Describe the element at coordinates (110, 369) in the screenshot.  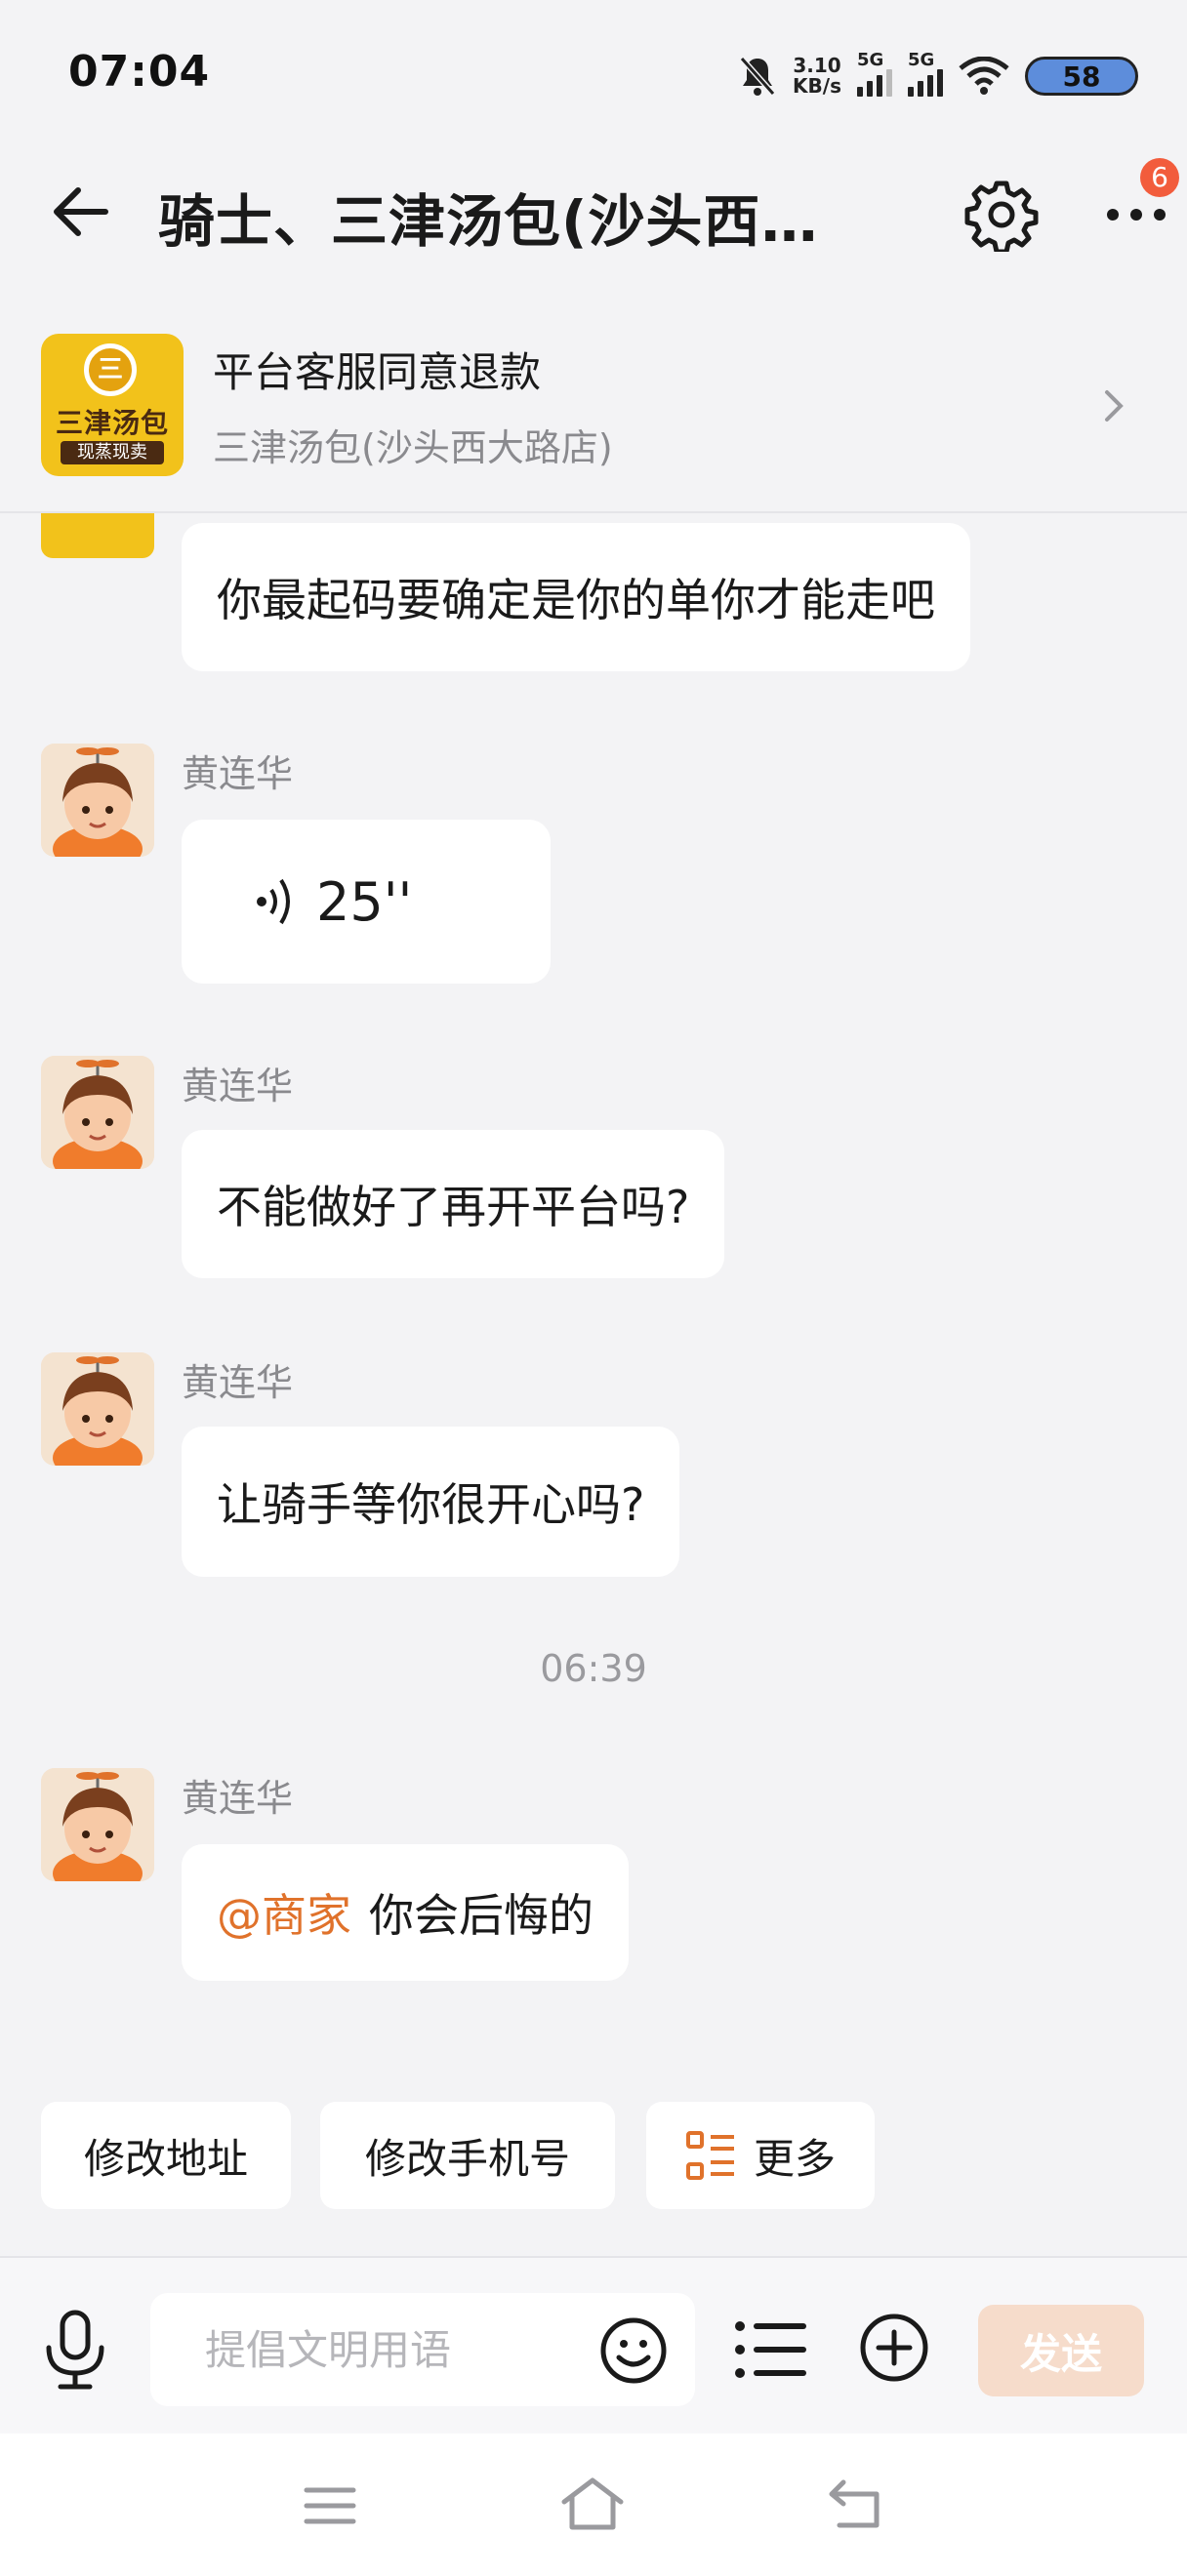
I see `logo-symbol: 三` at that location.